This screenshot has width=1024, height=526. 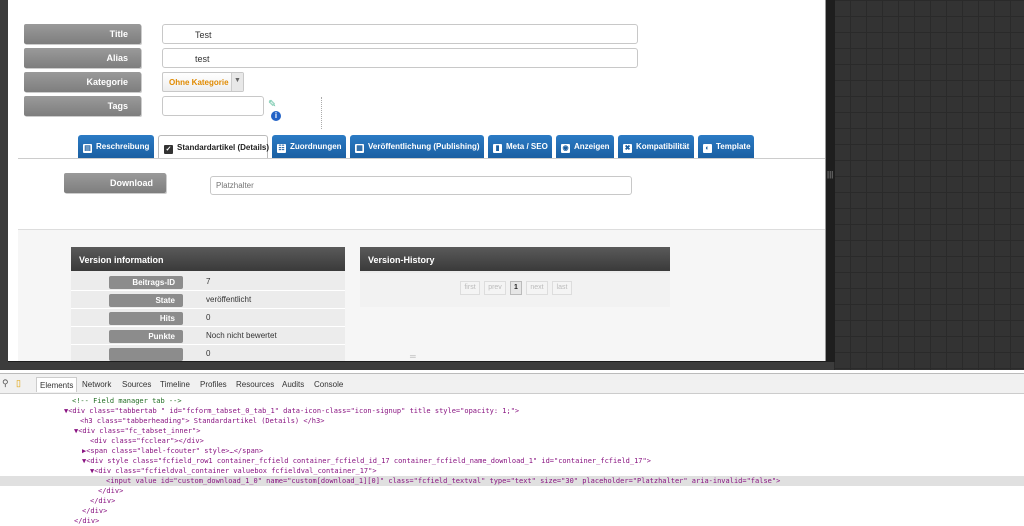 I want to click on version-row-key, so click(x=146, y=354).